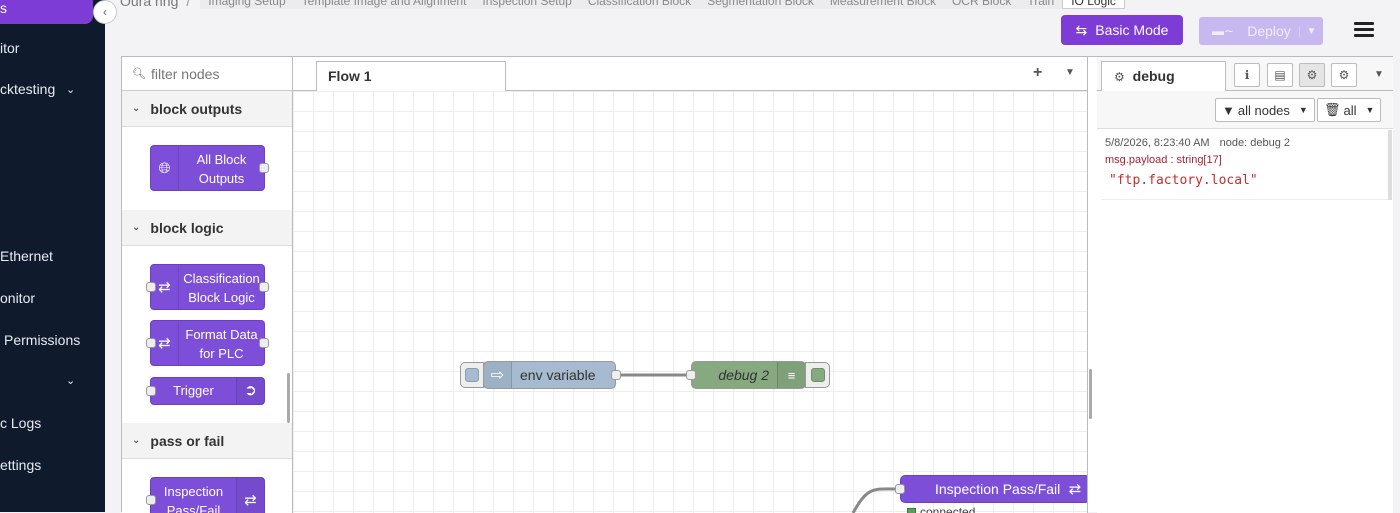  What do you see at coordinates (1131, 30) in the screenshot?
I see `basic-mode-label: Basic Mode` at bounding box center [1131, 30].